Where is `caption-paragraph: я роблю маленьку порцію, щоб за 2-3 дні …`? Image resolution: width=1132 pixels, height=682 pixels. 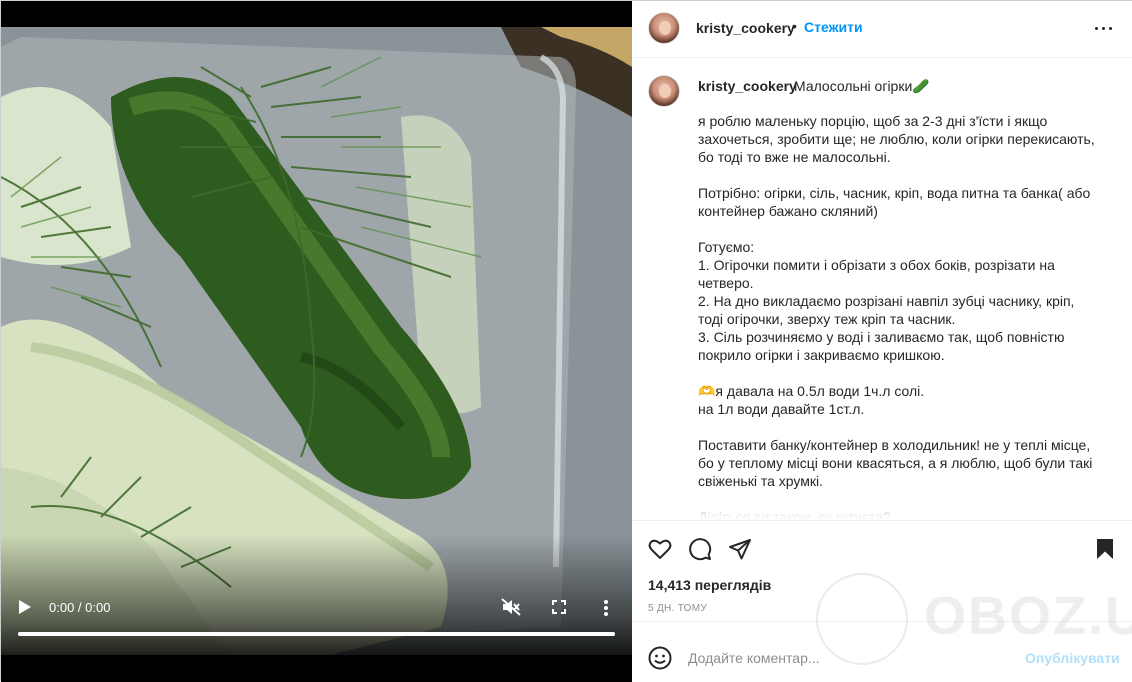
caption-paragraph: я роблю маленьку порцію, щоб за 2-3 дні … is located at coordinates (900, 139).